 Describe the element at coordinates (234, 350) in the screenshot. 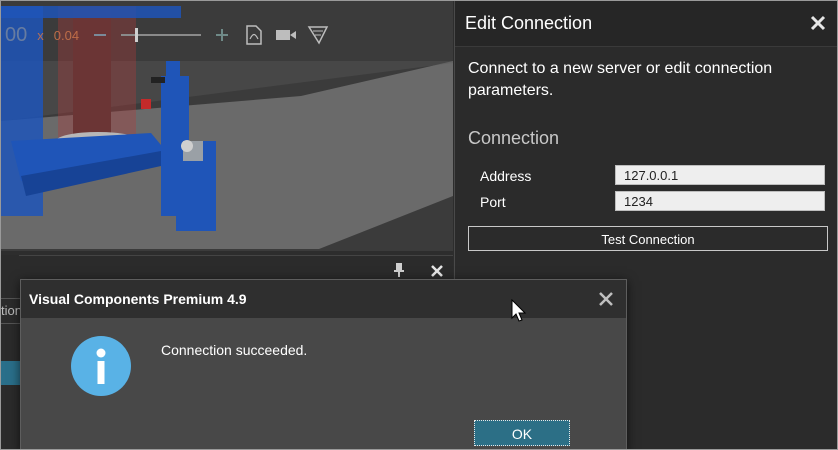

I see `dialog-message: Connection succeeded.` at that location.